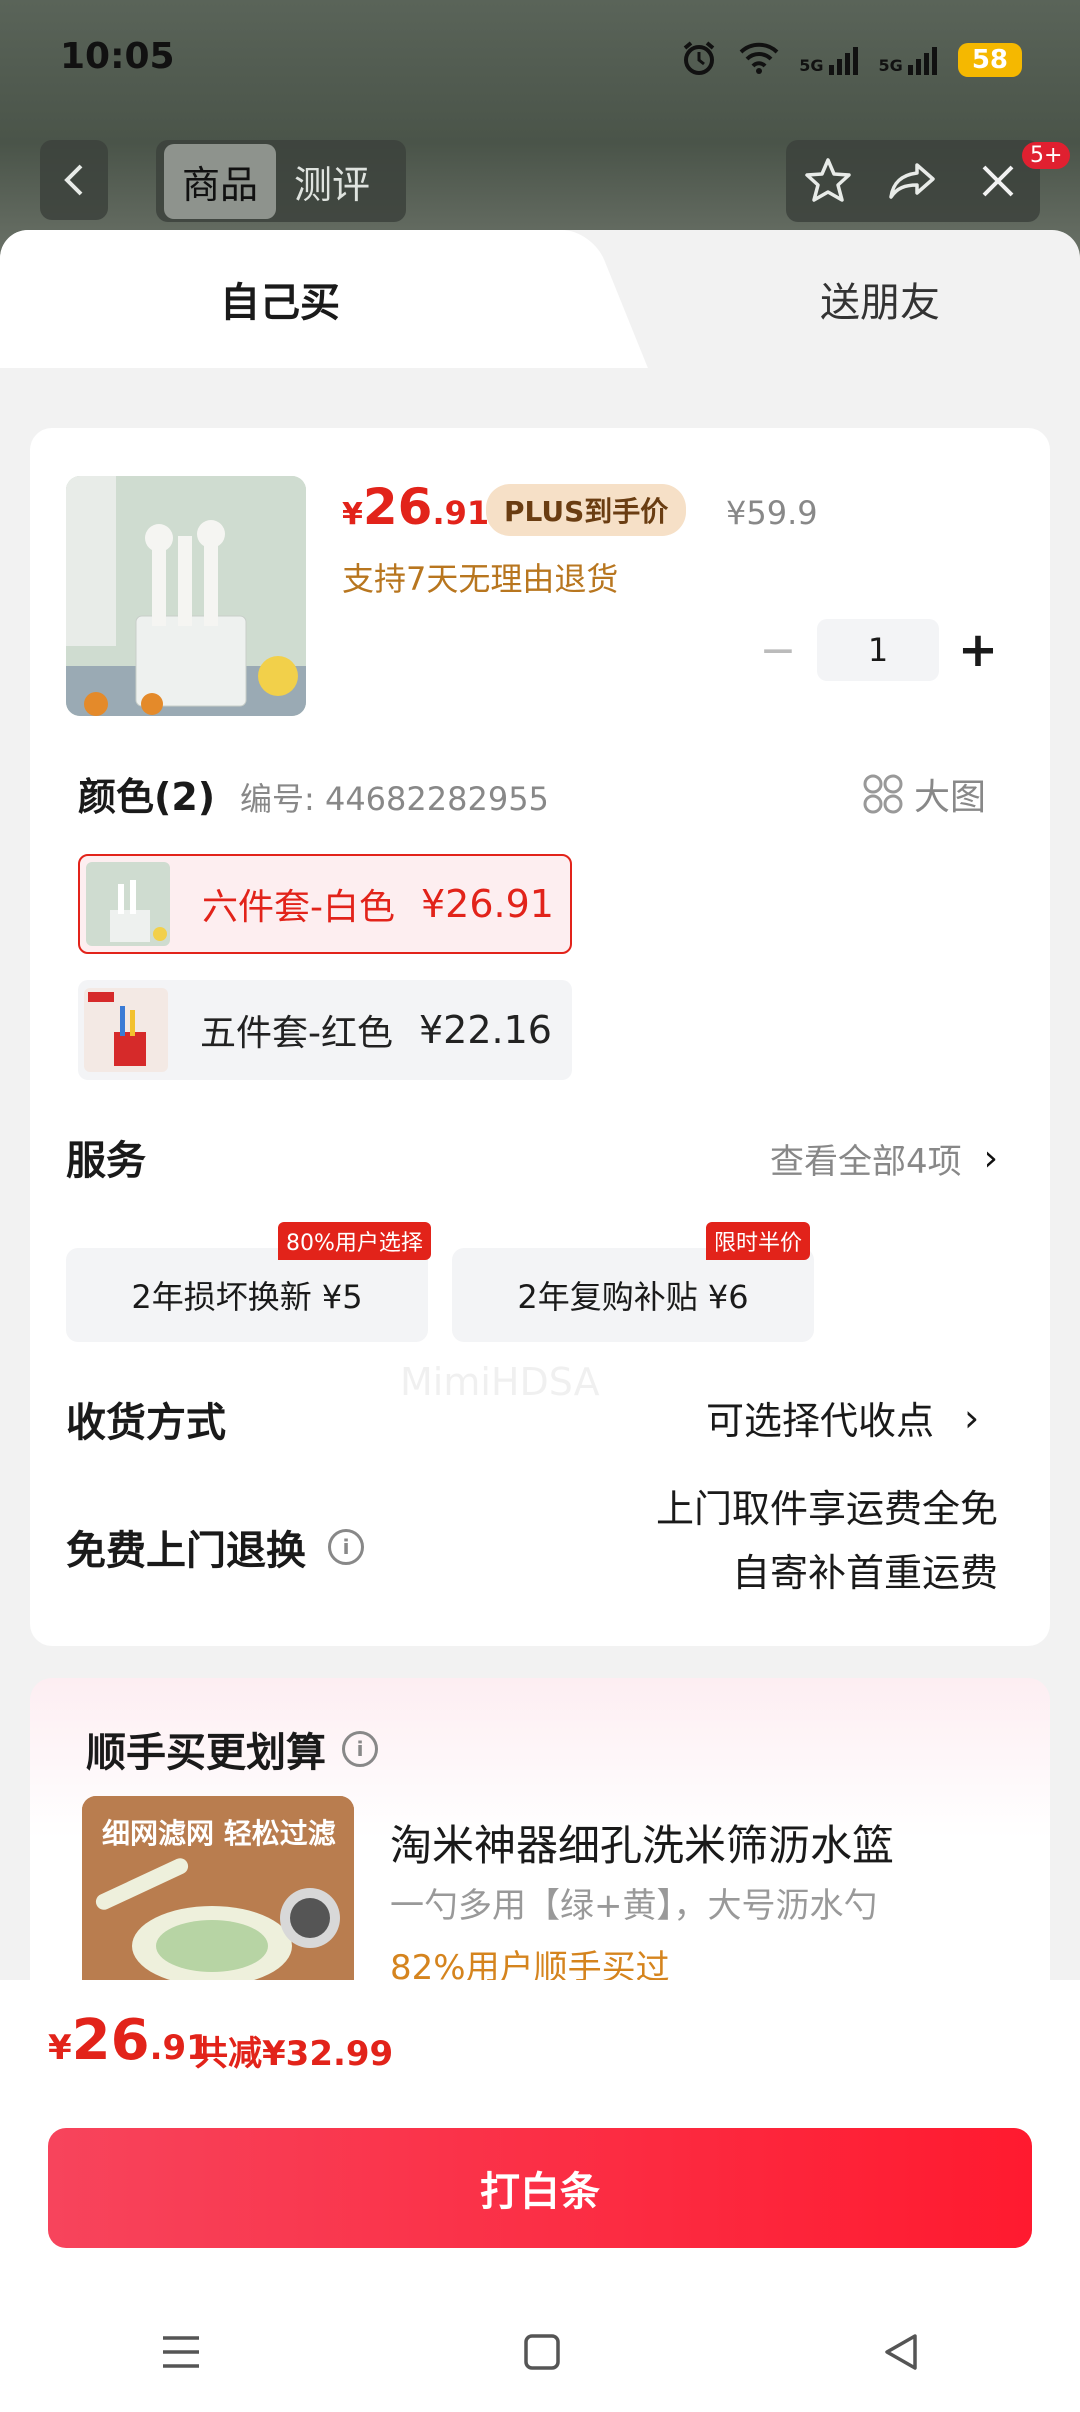 Image resolution: width=1080 pixels, height=2412 pixels. What do you see at coordinates (352, 514) in the screenshot?
I see `price-symbol: ¥` at bounding box center [352, 514].